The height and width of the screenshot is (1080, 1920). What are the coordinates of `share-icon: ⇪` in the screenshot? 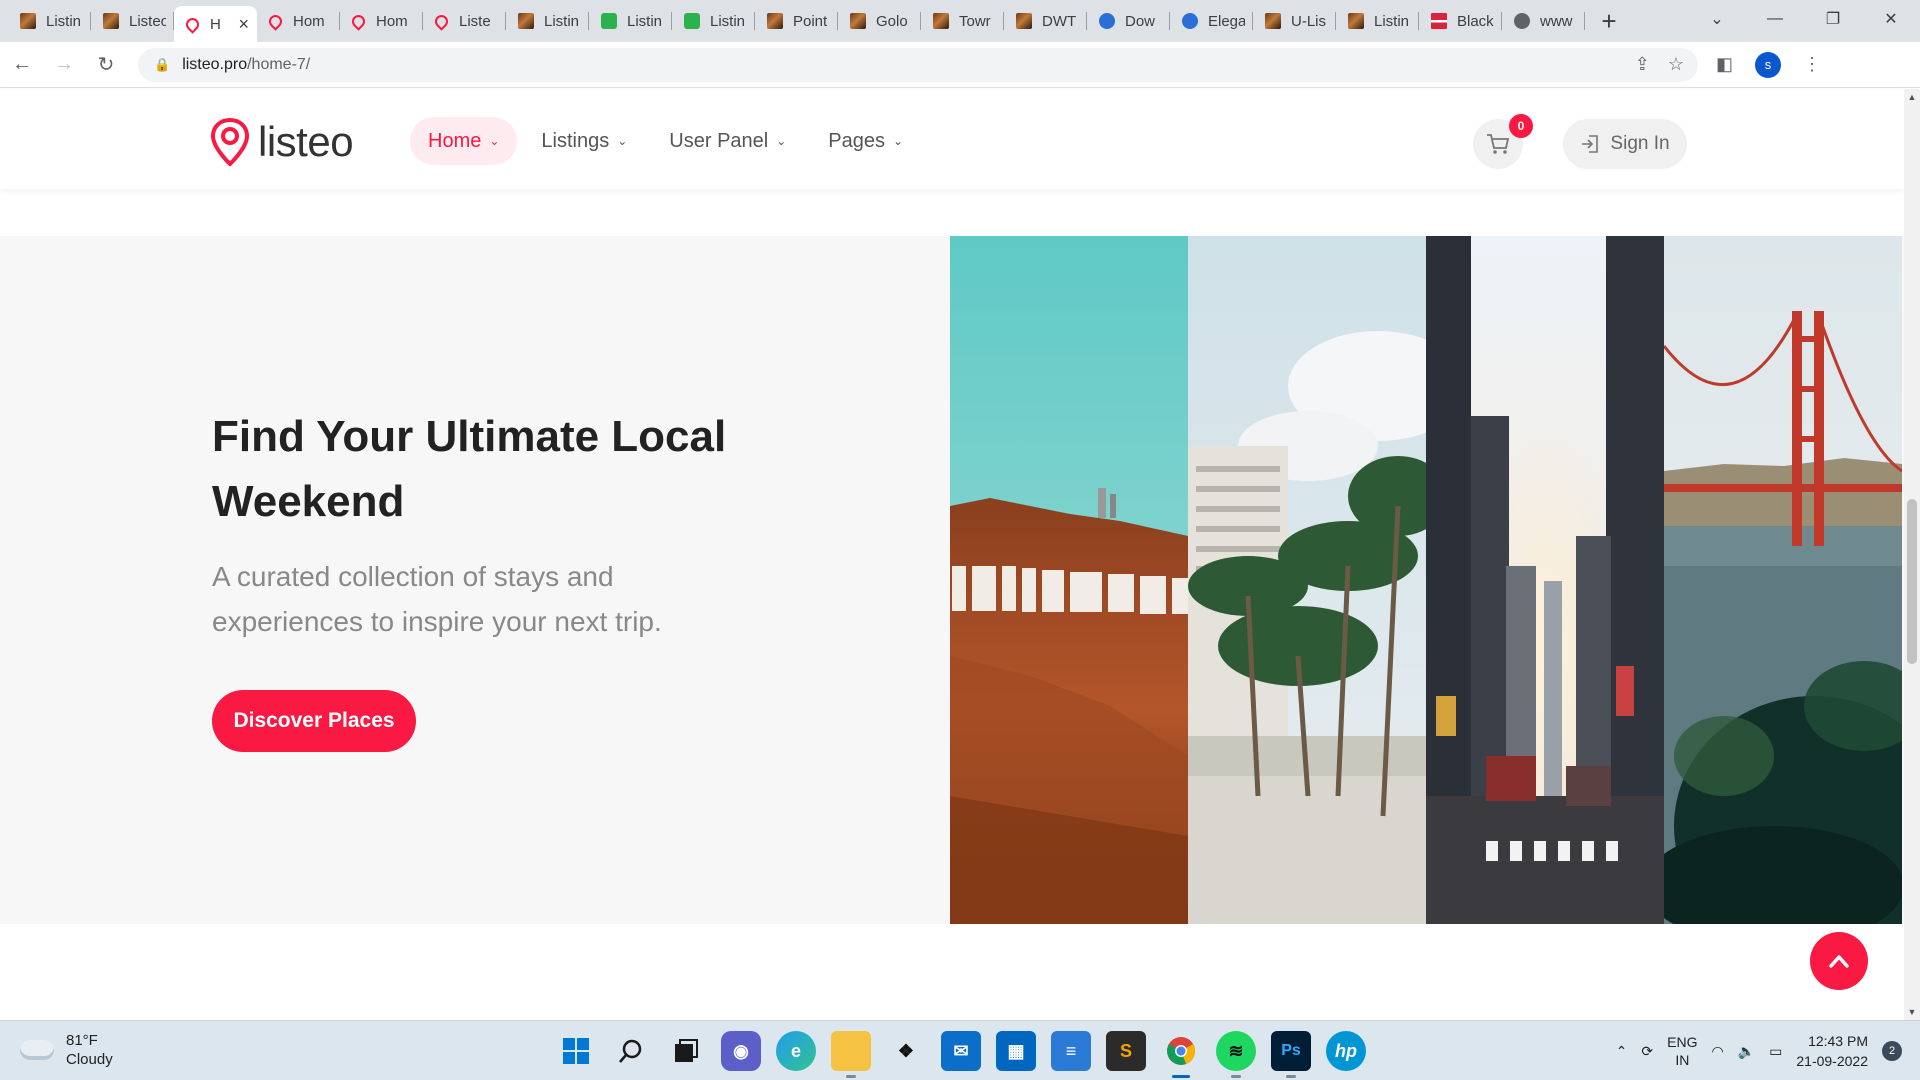 It's located at (1642, 64).